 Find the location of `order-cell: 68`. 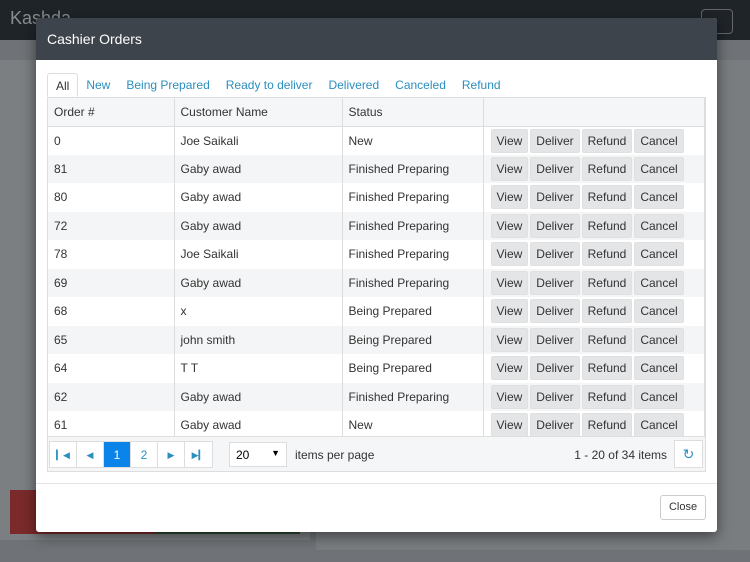

order-cell: 68 is located at coordinates (111, 311).